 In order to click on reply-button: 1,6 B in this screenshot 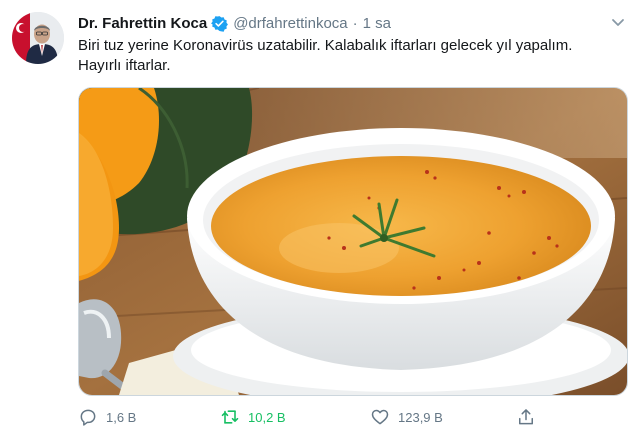, I will do `click(107, 417)`.